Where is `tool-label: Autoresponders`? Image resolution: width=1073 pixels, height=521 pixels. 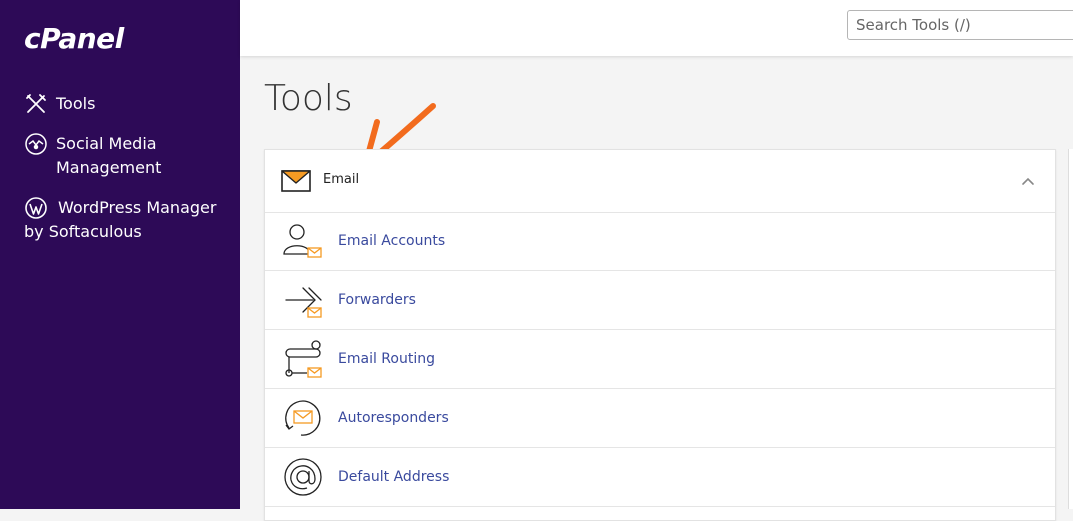 tool-label: Autoresponders is located at coordinates (393, 418).